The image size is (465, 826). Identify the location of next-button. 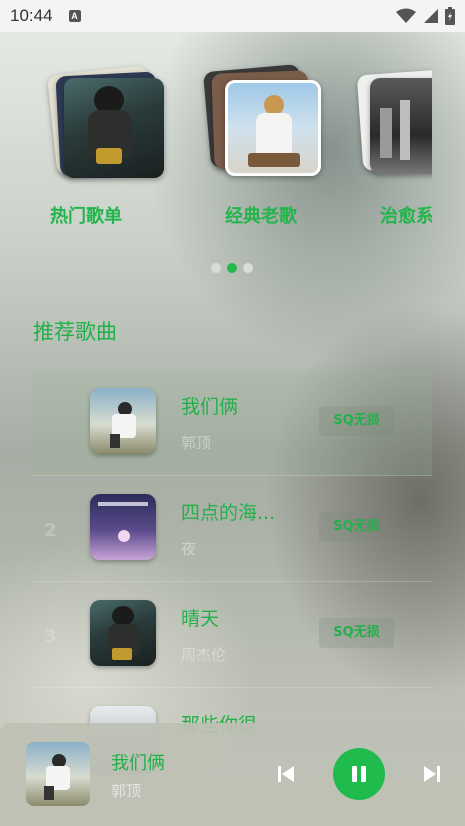
(432, 774).